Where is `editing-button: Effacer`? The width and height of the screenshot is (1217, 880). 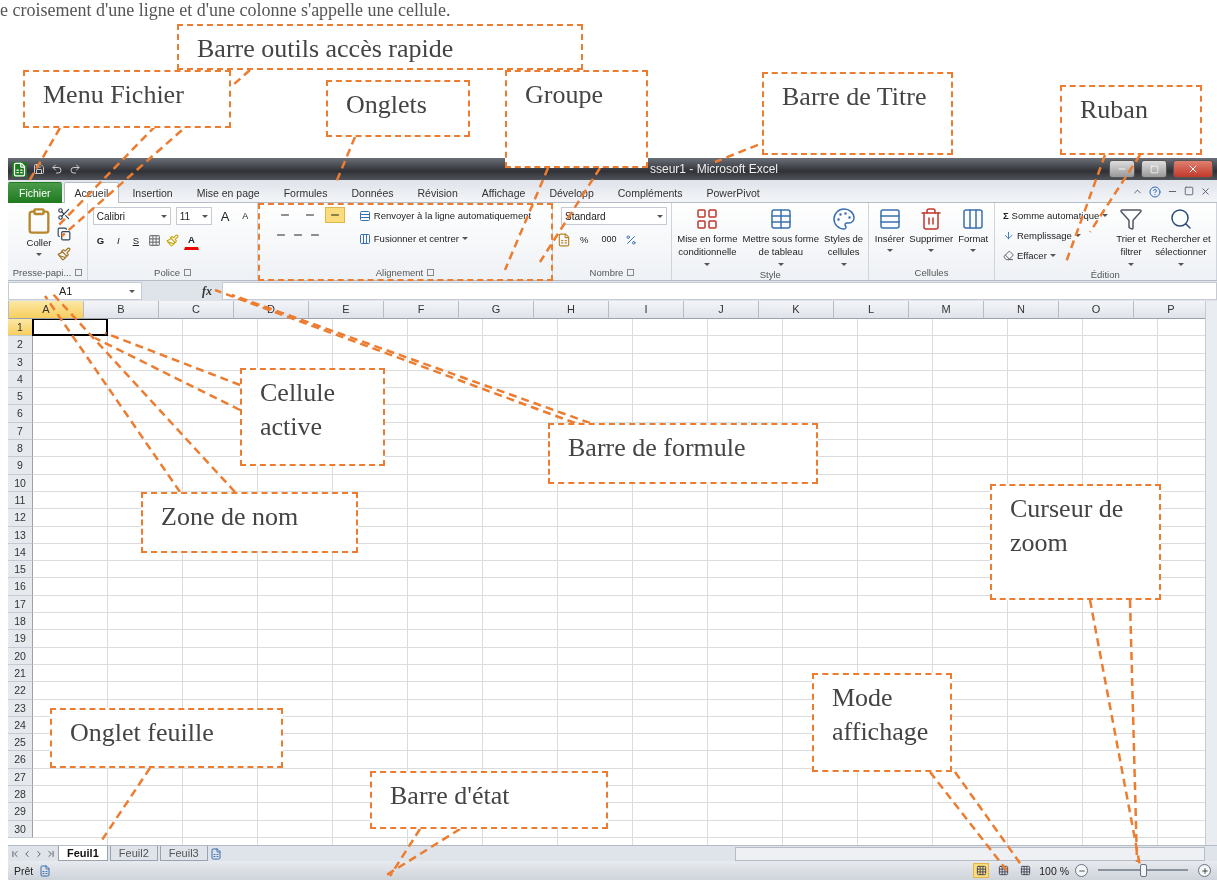 editing-button: Effacer is located at coordinates (1055, 255).